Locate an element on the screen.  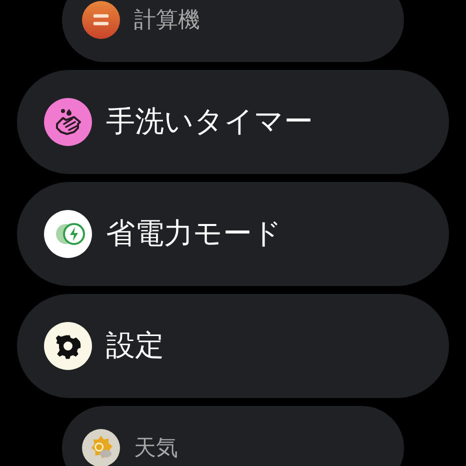
hands-icon is located at coordinates (68, 122).